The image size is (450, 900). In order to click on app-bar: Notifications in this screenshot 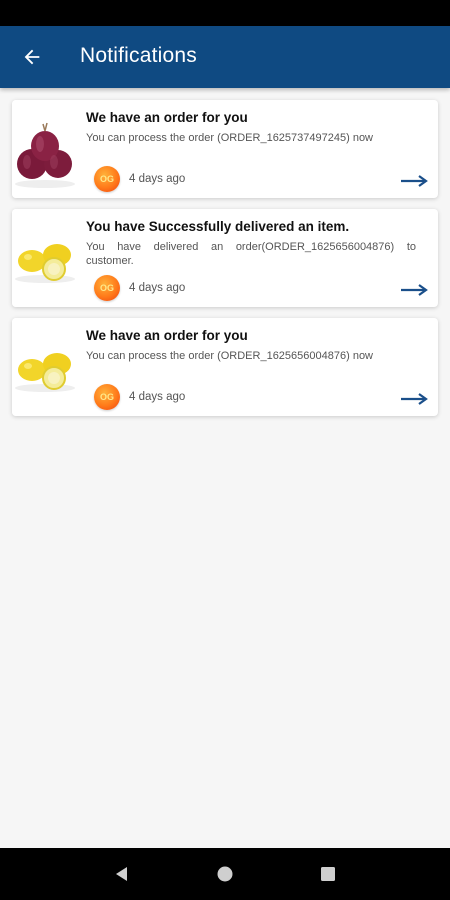, I will do `click(225, 57)`.